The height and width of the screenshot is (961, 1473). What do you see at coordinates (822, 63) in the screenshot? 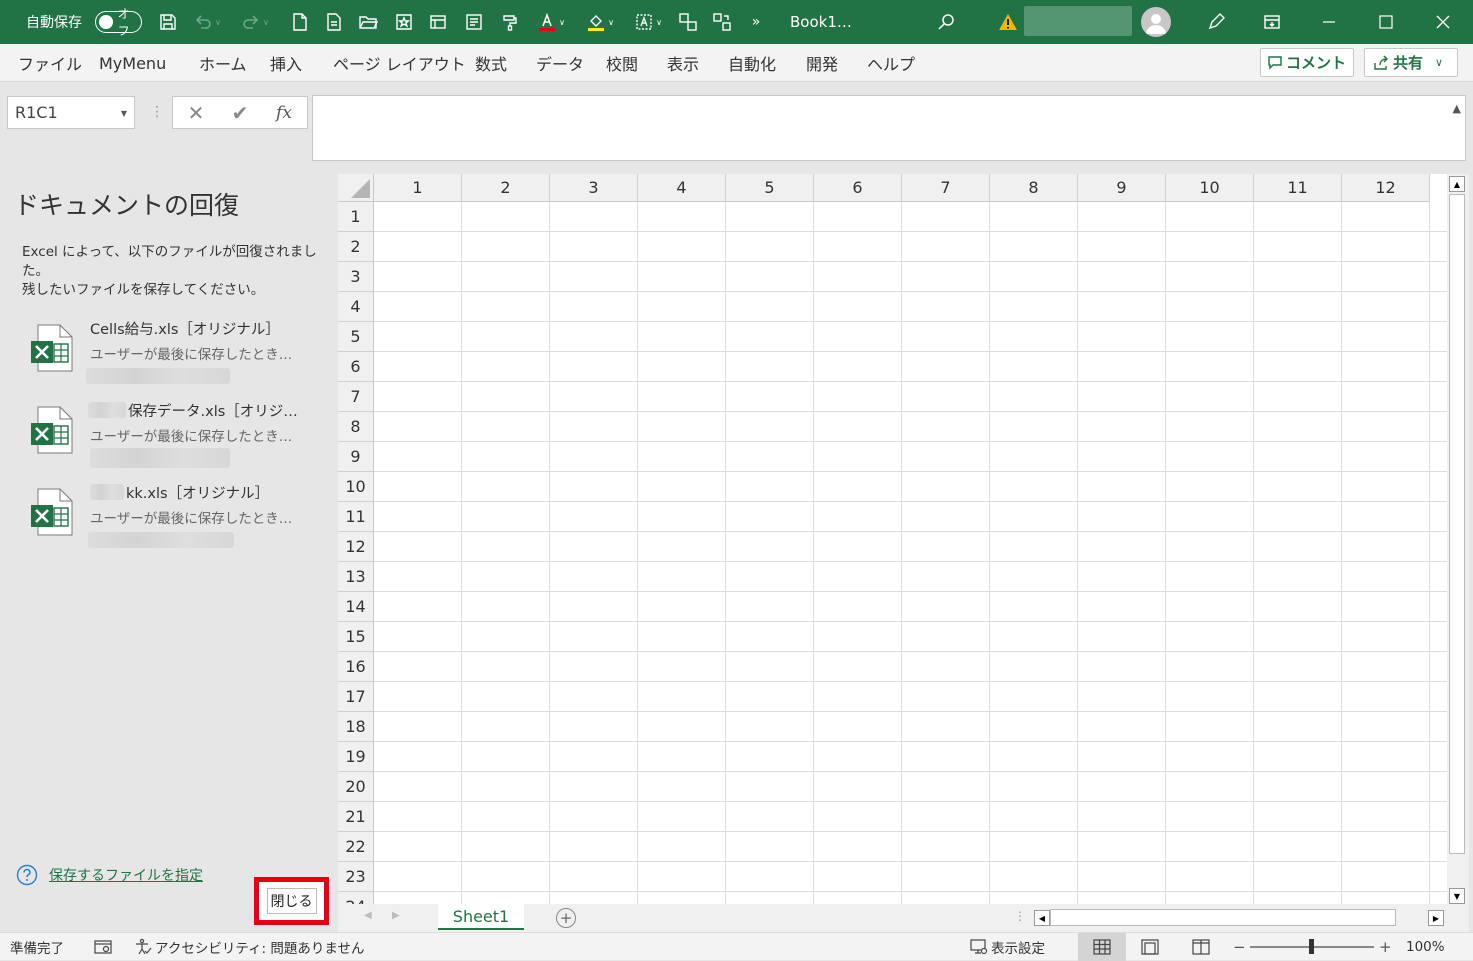
I see `tab-developer: 開発` at bounding box center [822, 63].